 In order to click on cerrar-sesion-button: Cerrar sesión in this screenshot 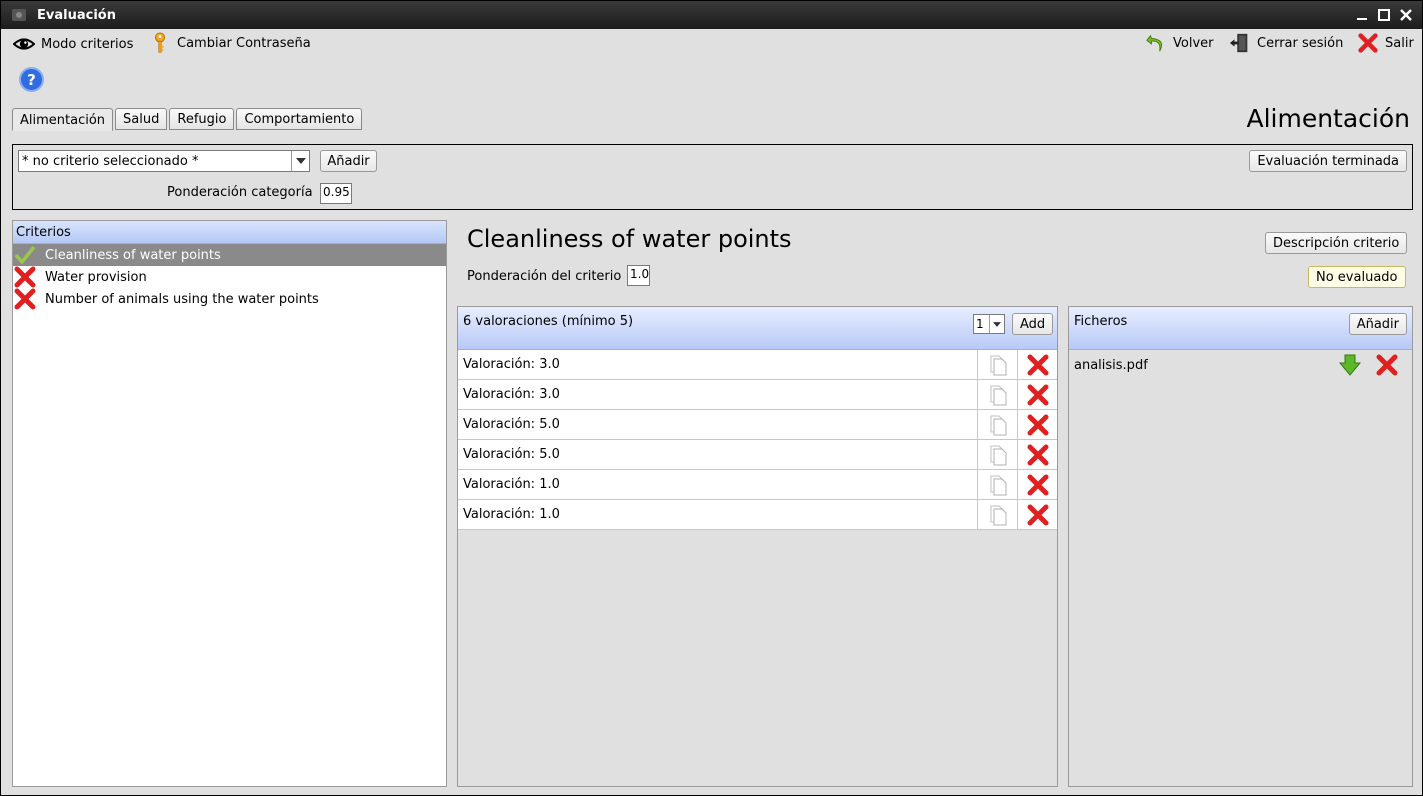, I will do `click(1286, 43)`.